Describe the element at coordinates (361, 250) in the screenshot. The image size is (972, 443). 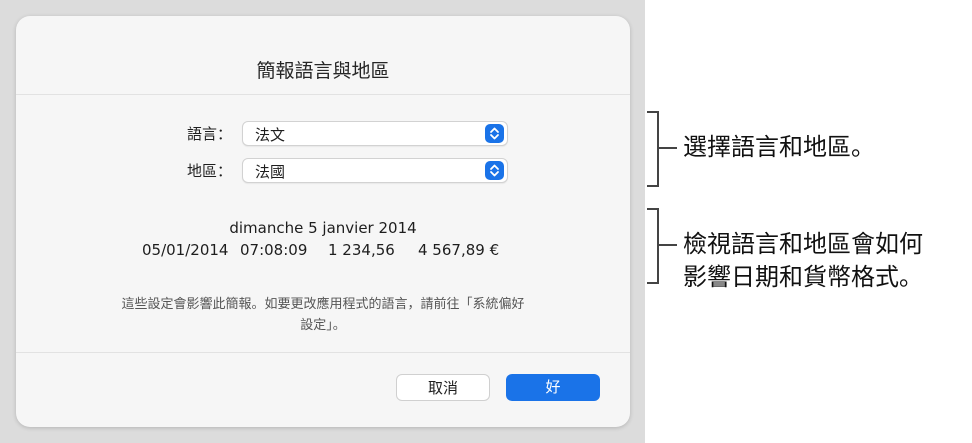
I see `preview-number: 1 234,56` at that location.